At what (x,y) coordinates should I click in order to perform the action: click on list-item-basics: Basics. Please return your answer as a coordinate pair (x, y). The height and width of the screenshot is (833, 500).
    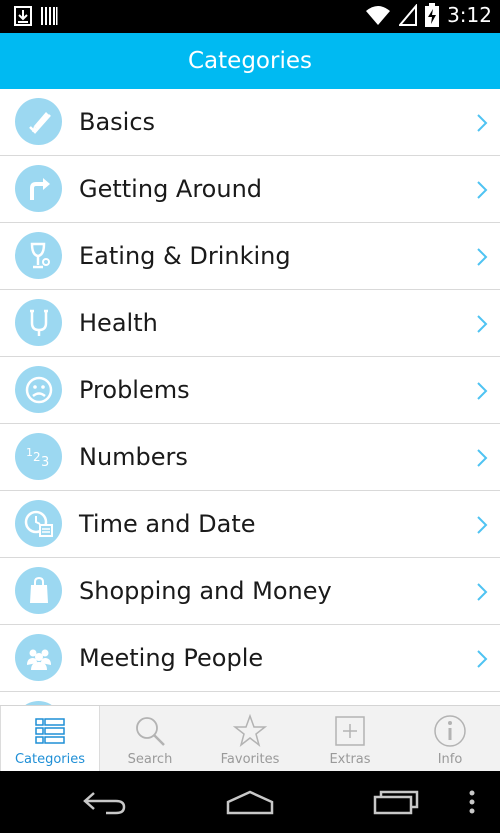
    Looking at the image, I should click on (250, 122).